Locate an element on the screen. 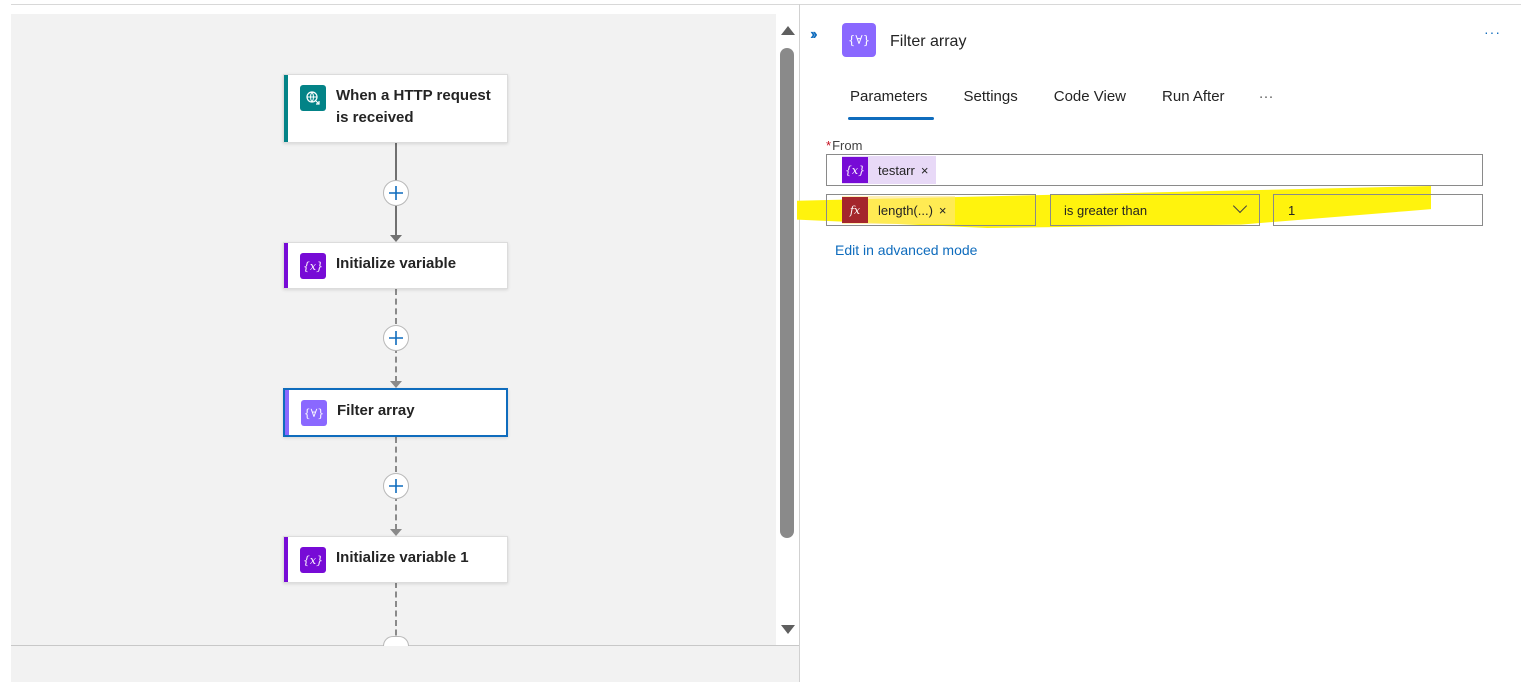 This screenshot has width=1534, height=685. expression-token: fx length(...) × is located at coordinates (898, 210).